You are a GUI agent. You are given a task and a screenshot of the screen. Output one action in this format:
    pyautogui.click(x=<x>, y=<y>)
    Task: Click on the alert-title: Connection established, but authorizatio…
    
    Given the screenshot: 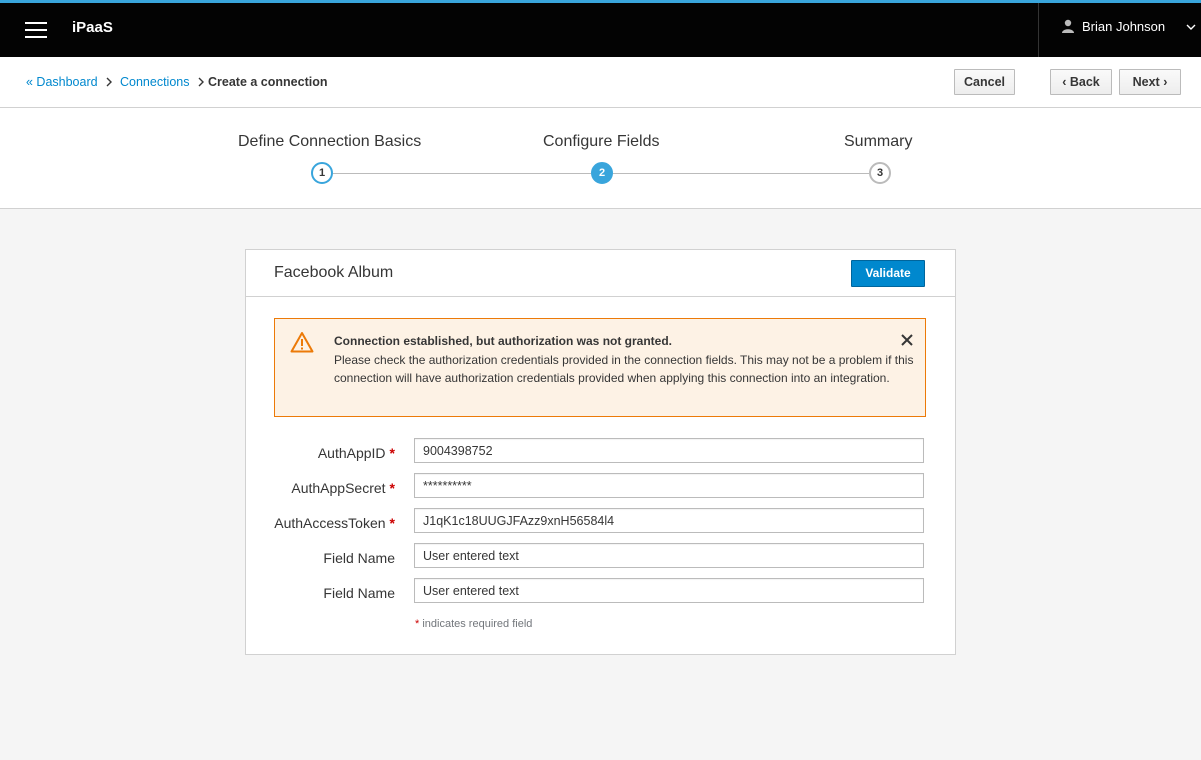 What is the action you would take?
    pyautogui.click(x=503, y=341)
    